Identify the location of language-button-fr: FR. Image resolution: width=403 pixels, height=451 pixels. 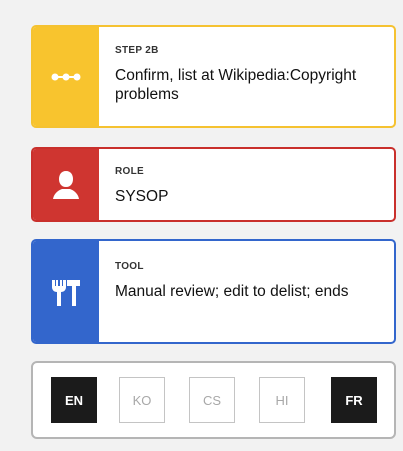
(354, 400).